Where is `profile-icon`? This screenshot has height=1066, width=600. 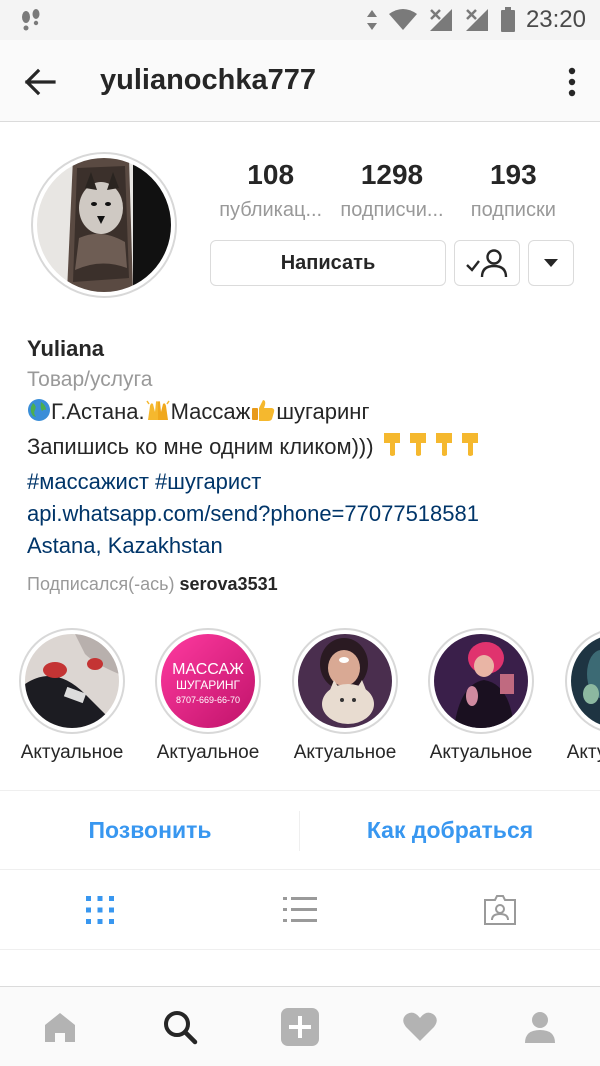 profile-icon is located at coordinates (540, 1027).